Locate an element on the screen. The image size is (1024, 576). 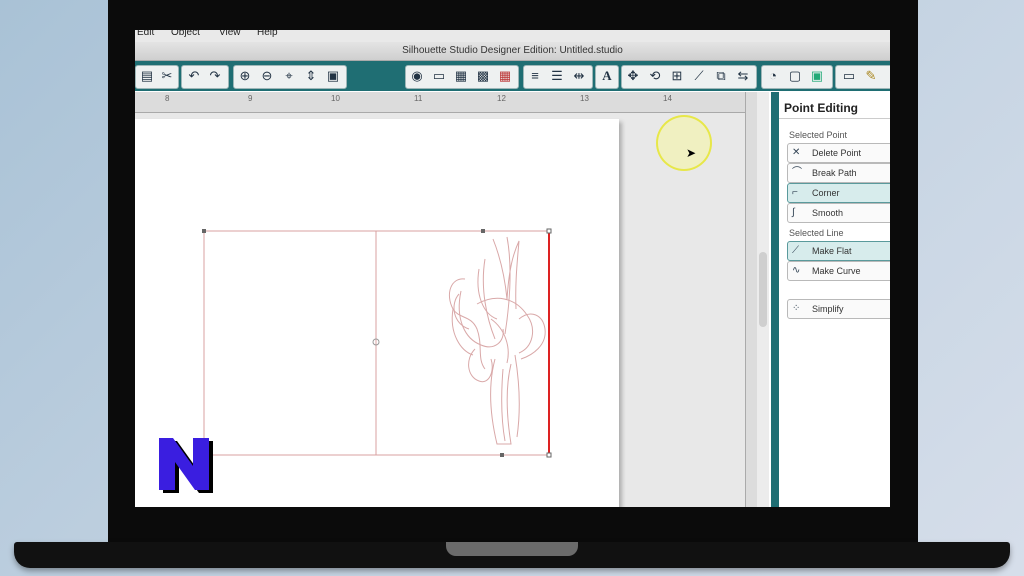
toolbar-group-draw: ▭ ✎ is located at coordinates (862, 77).